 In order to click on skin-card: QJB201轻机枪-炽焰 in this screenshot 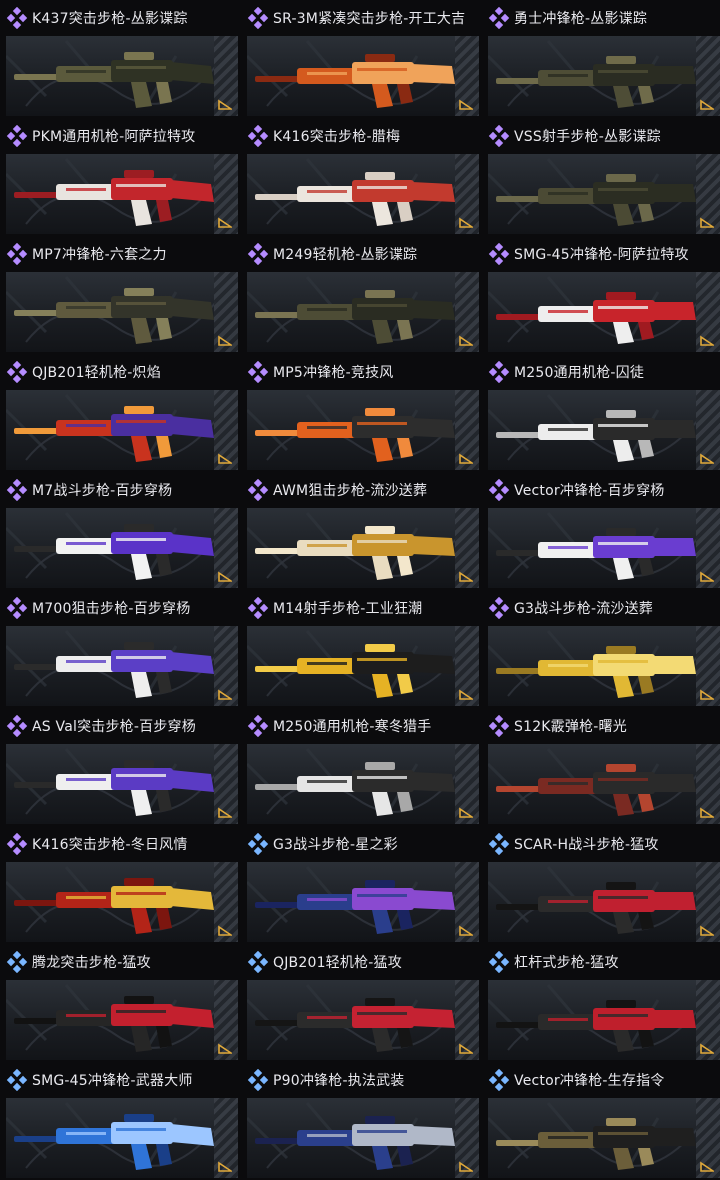, I will do `click(119, 413)`.